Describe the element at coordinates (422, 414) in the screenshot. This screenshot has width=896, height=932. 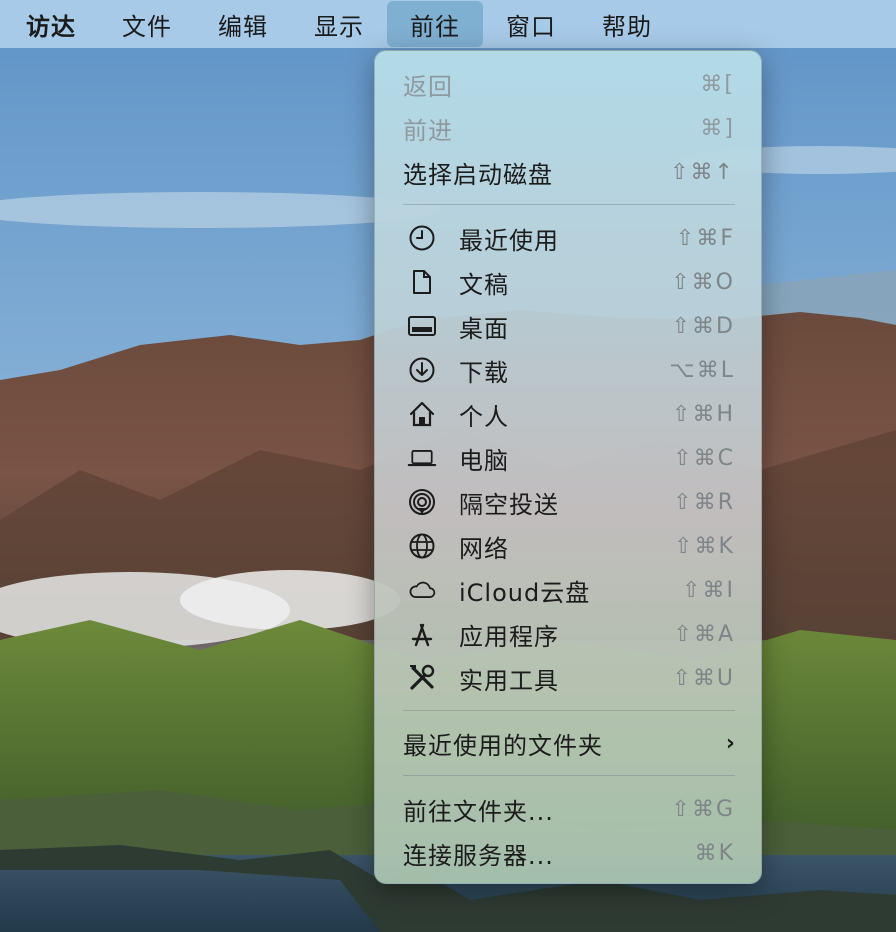
I see `home-icon` at that location.